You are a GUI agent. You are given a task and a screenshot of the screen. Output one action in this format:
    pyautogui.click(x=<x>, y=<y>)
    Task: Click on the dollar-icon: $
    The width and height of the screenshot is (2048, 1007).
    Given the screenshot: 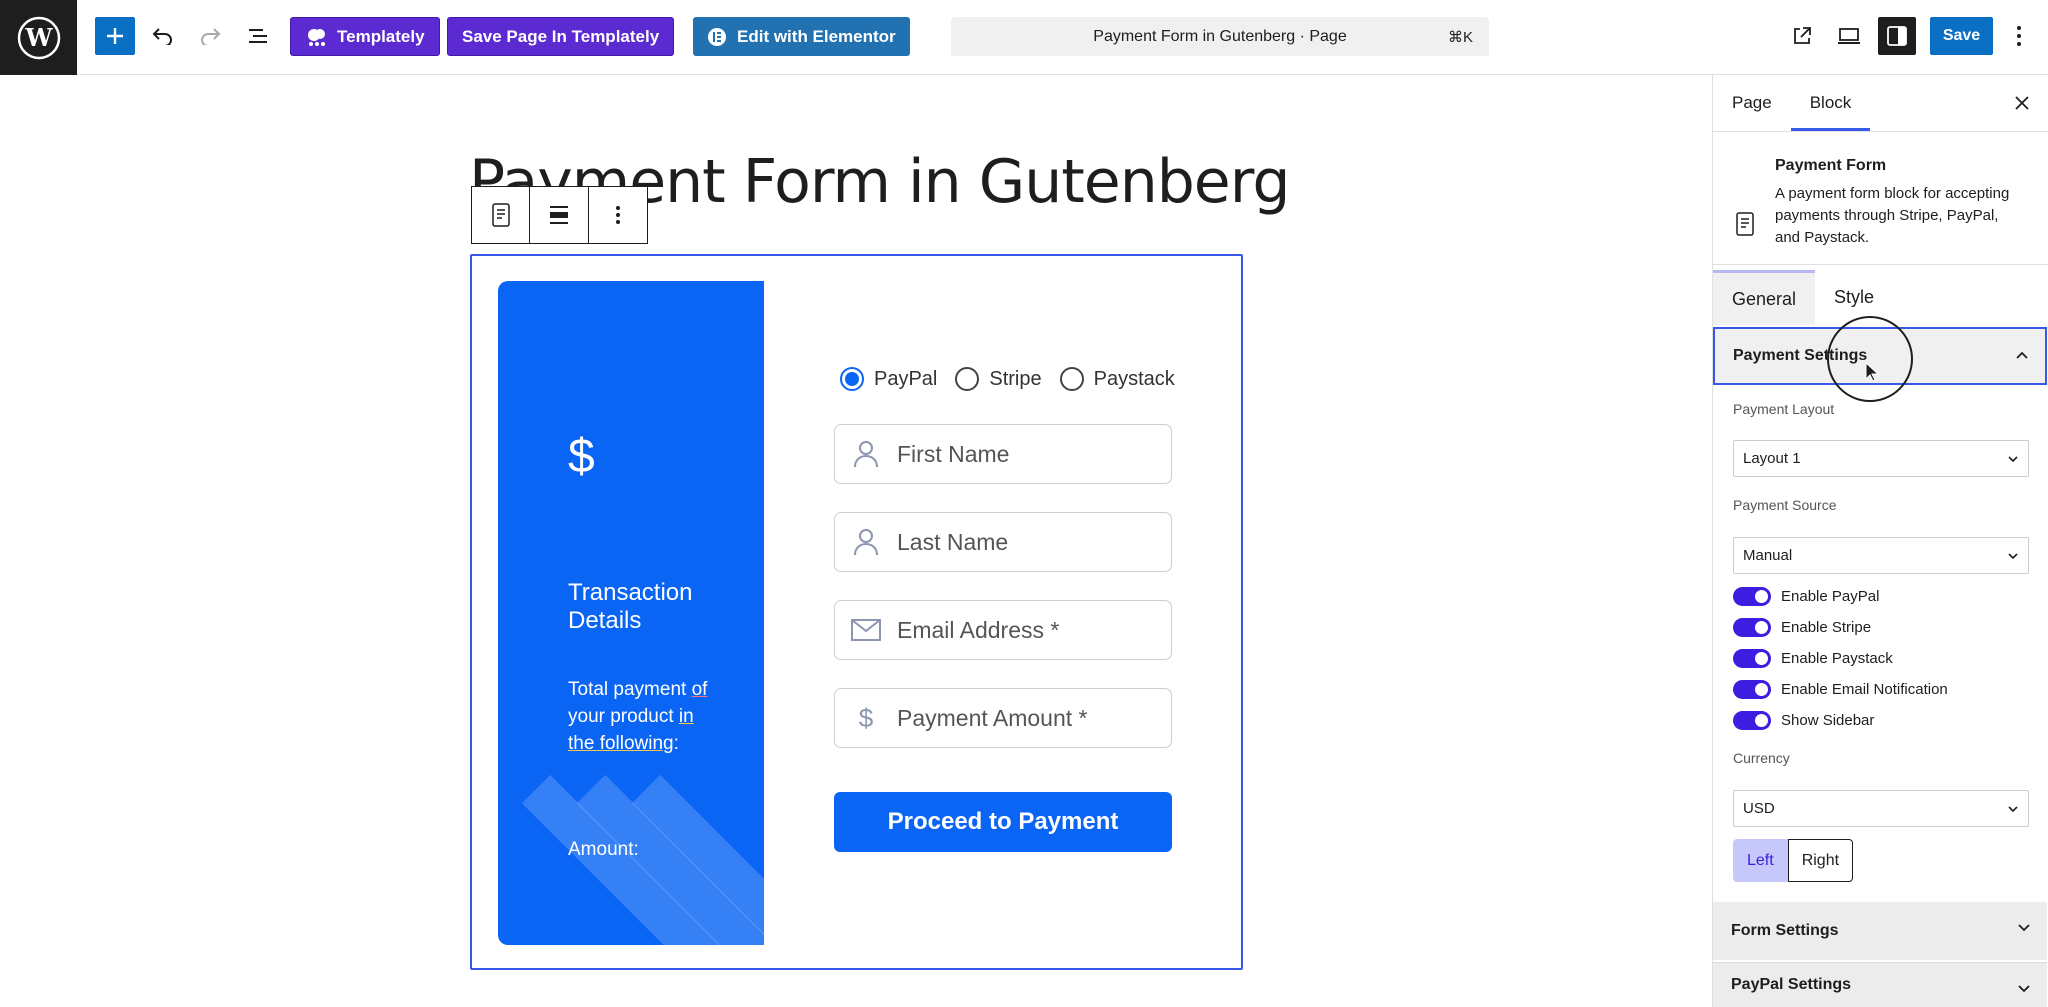 What is the action you would take?
    pyautogui.click(x=866, y=717)
    